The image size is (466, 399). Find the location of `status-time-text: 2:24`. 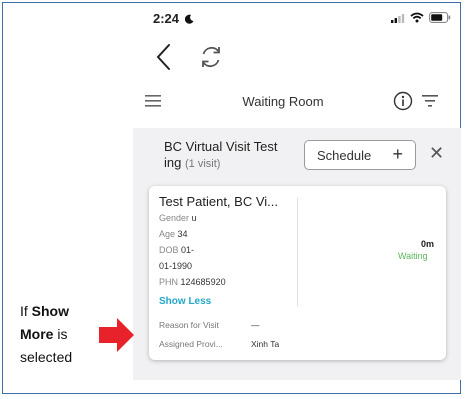

status-time-text: 2:24 is located at coordinates (166, 18).